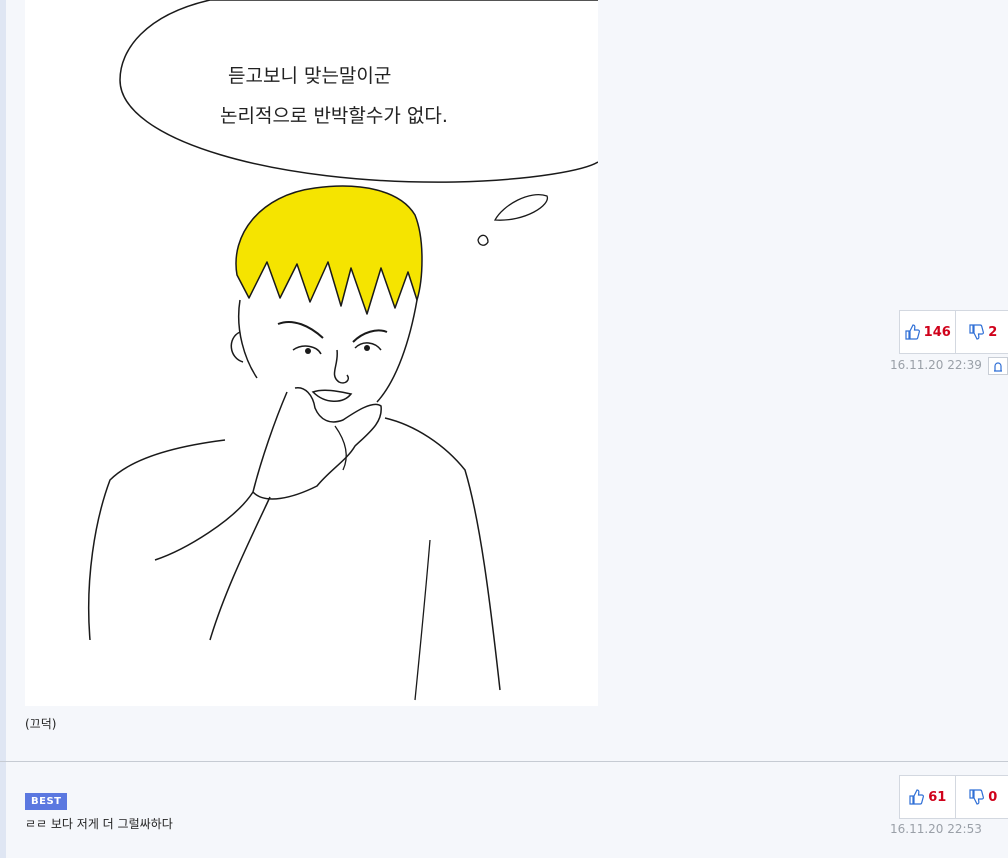 This screenshot has height=858, width=1008. I want to click on downvote-button: 2, so click(981, 332).